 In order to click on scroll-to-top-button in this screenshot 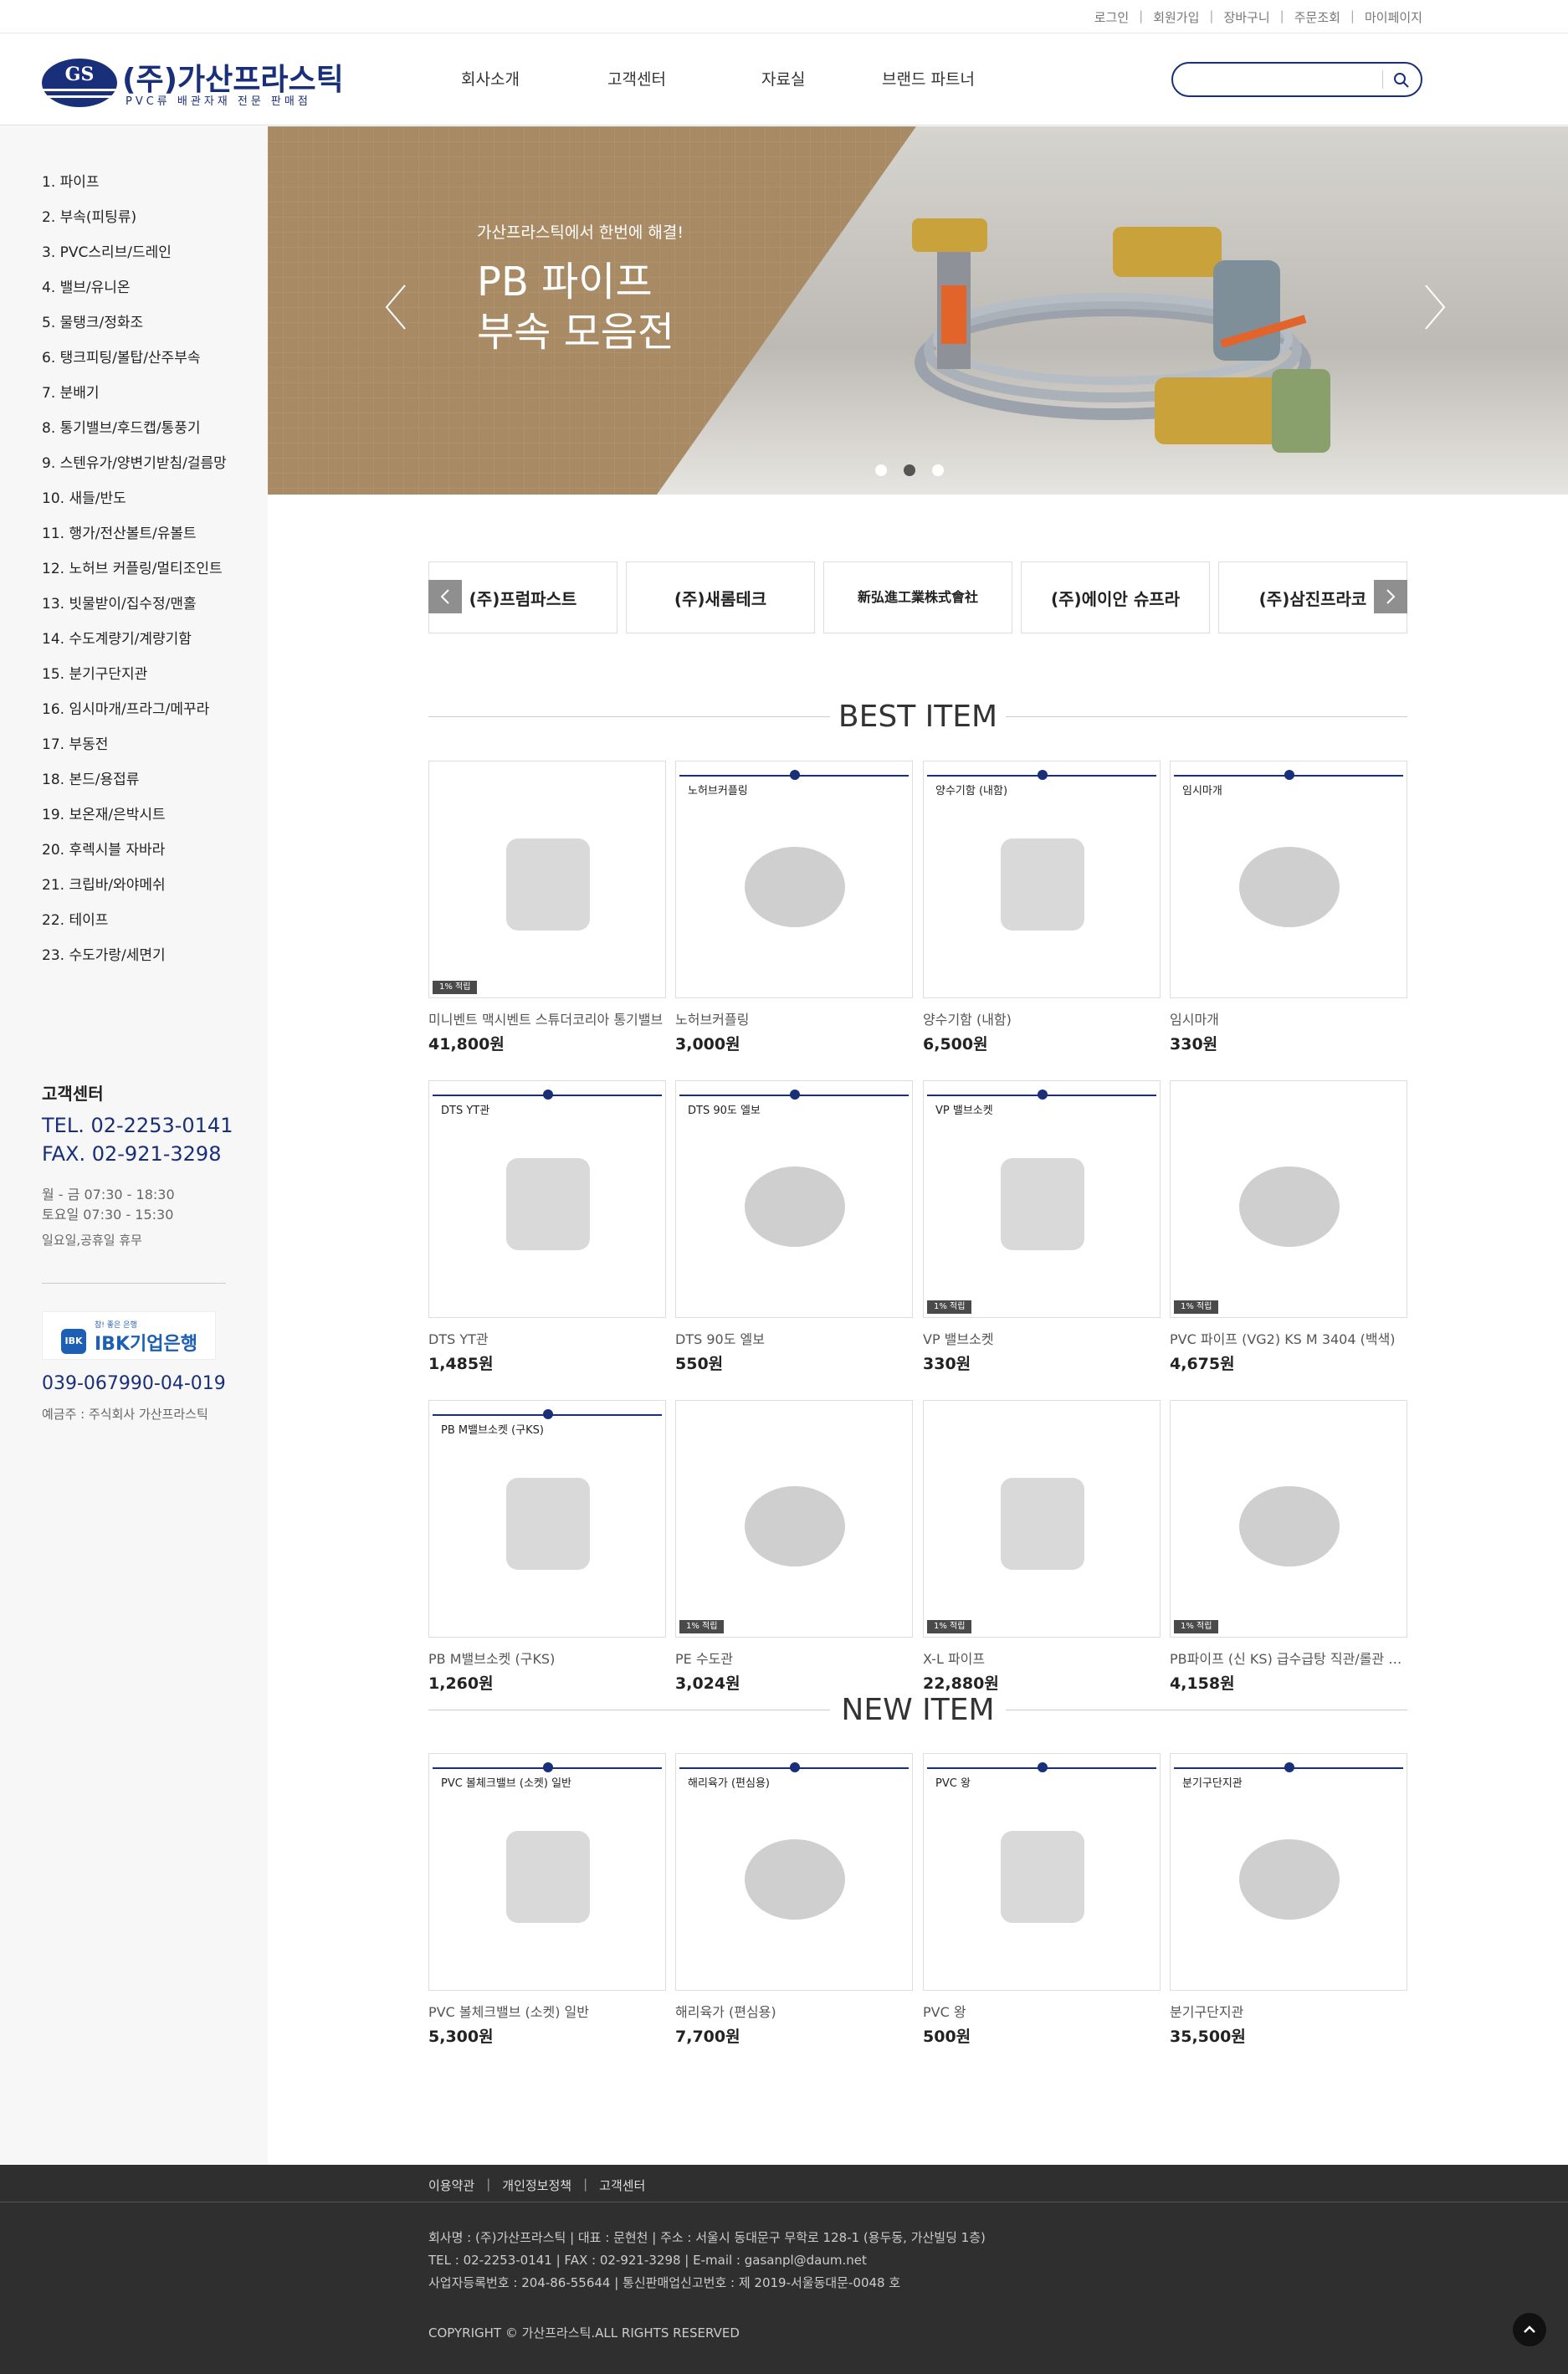, I will do `click(1529, 2329)`.